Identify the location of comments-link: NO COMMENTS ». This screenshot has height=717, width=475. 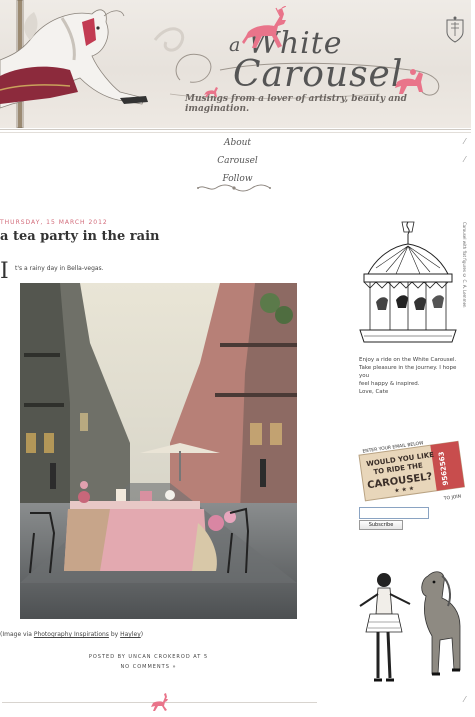
(148, 667).